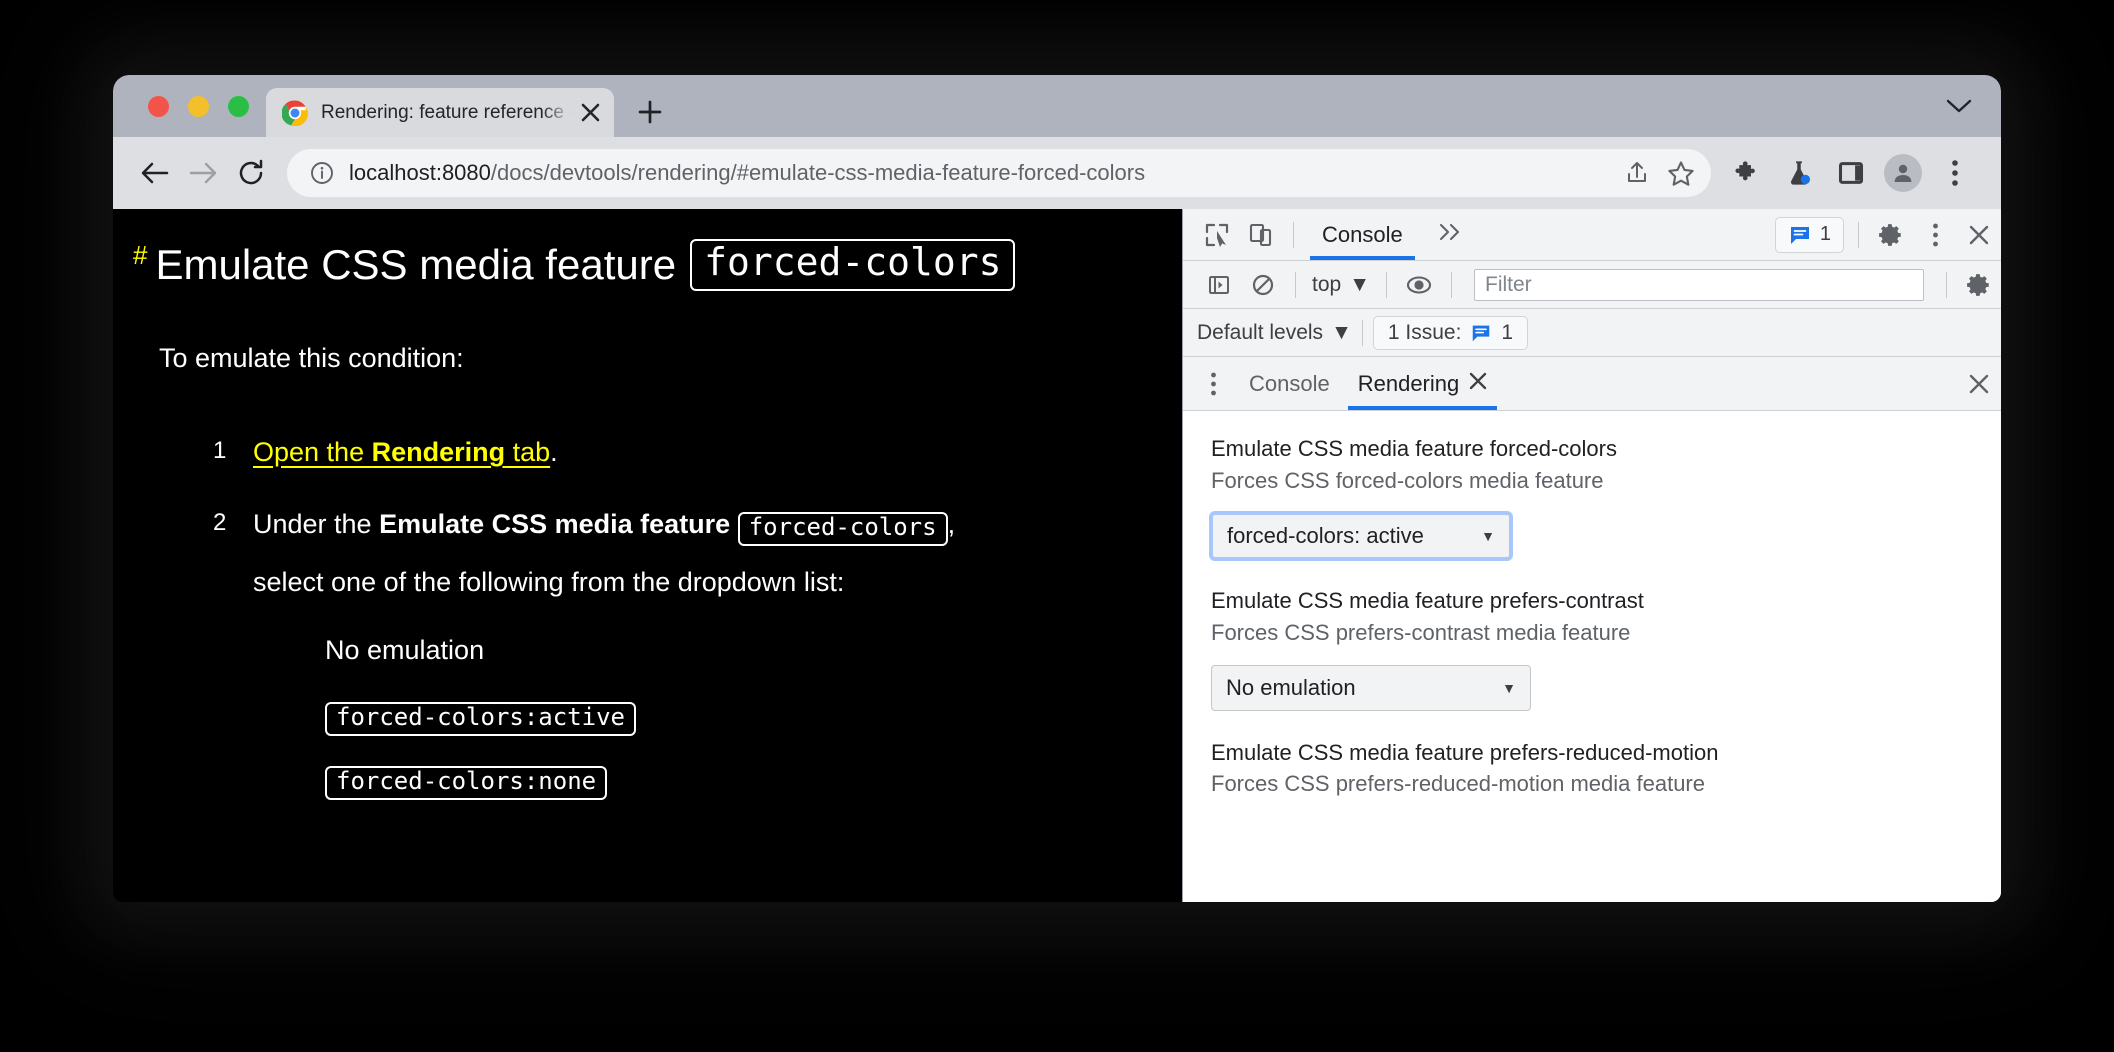  What do you see at coordinates (753, 779) in the screenshot?
I see `option-forced-colors-none: forced-colors:none` at bounding box center [753, 779].